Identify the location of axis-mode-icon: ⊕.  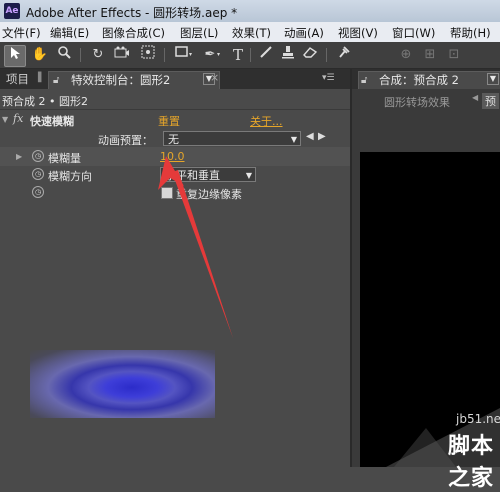
(406, 55).